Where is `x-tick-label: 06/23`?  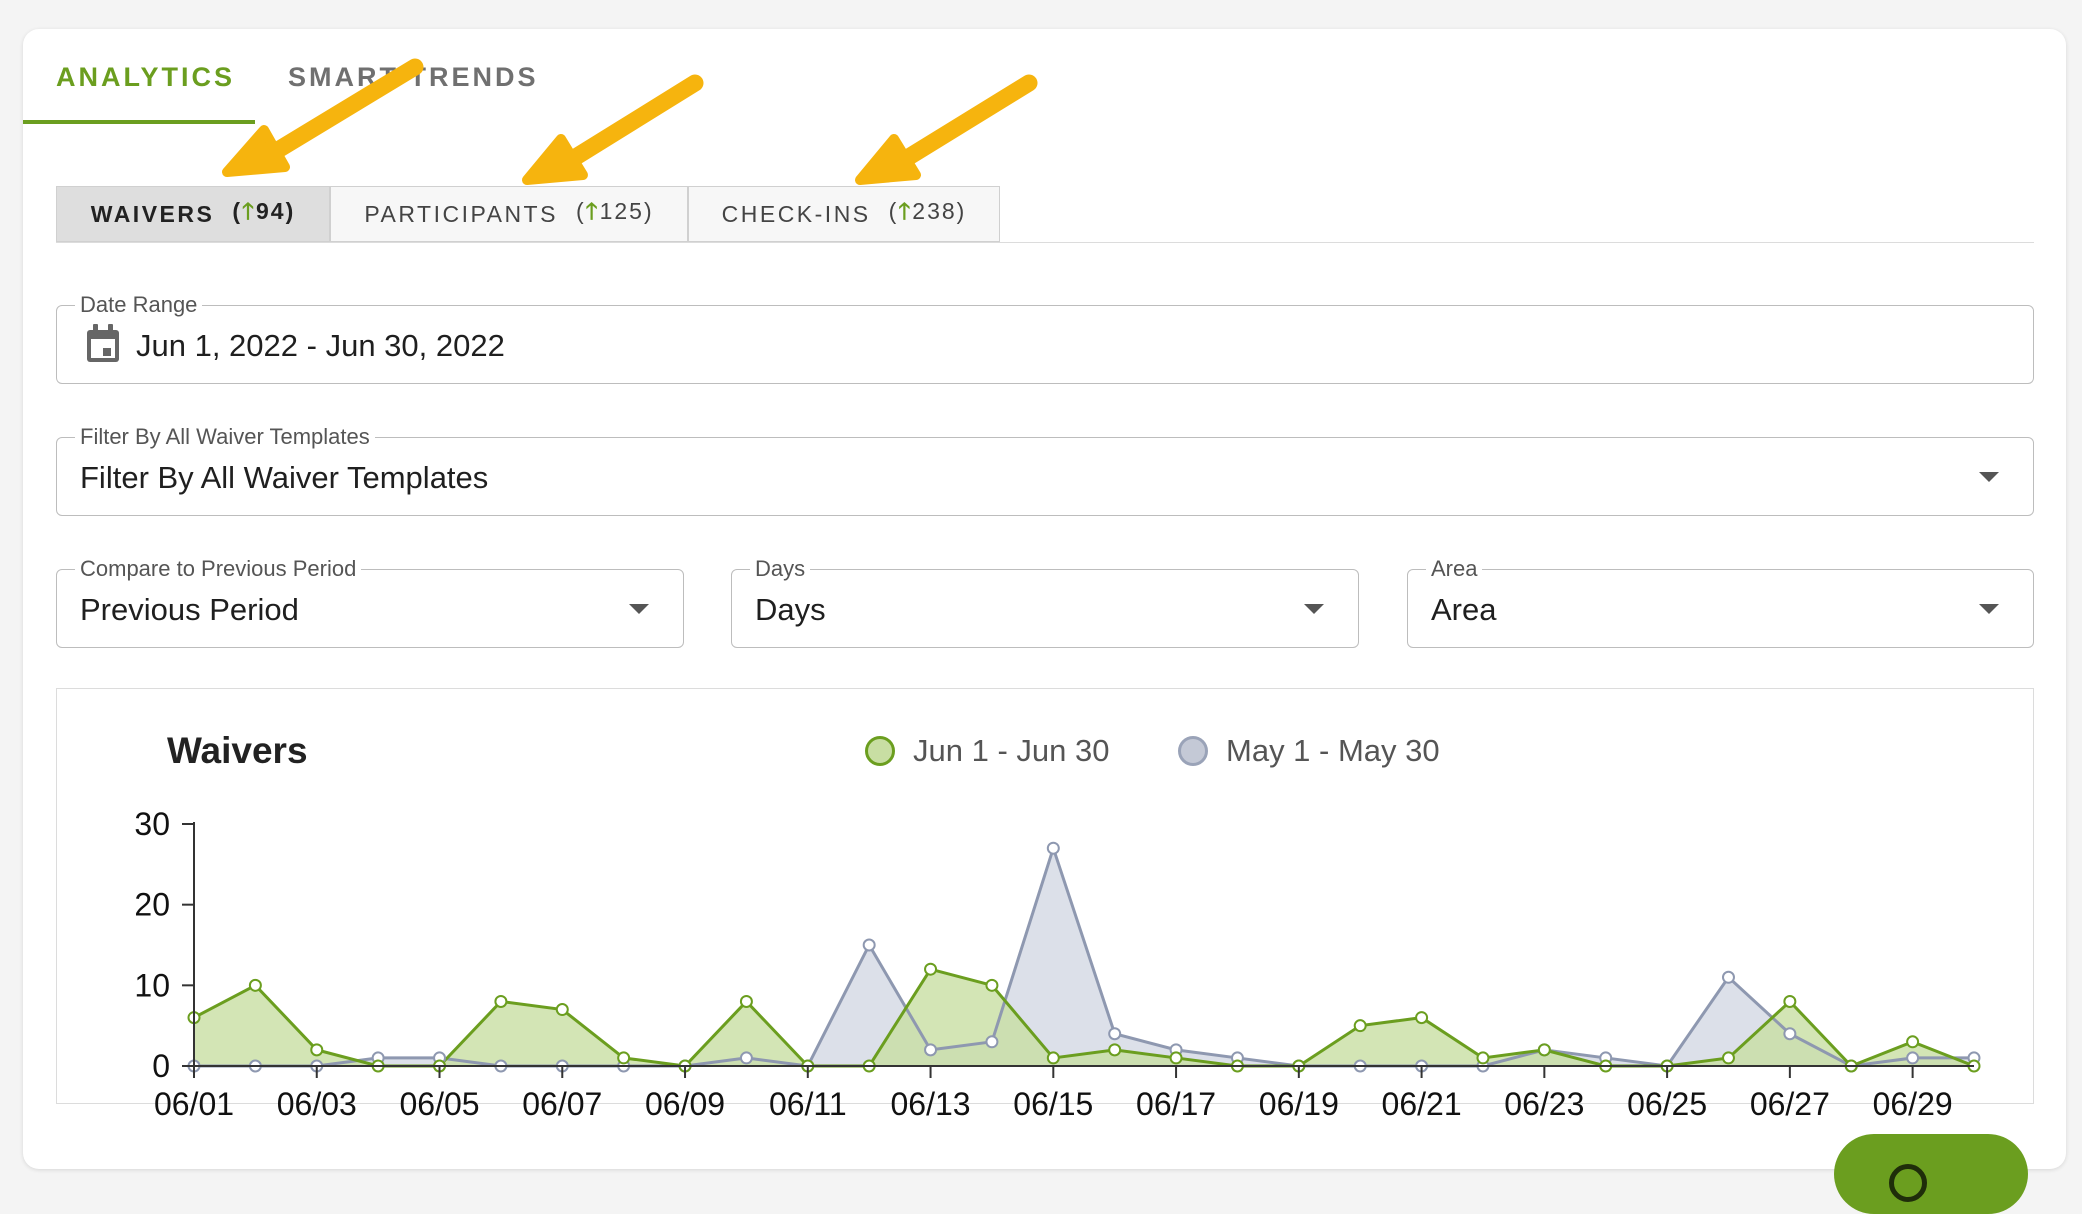 x-tick-label: 06/23 is located at coordinates (1544, 1104).